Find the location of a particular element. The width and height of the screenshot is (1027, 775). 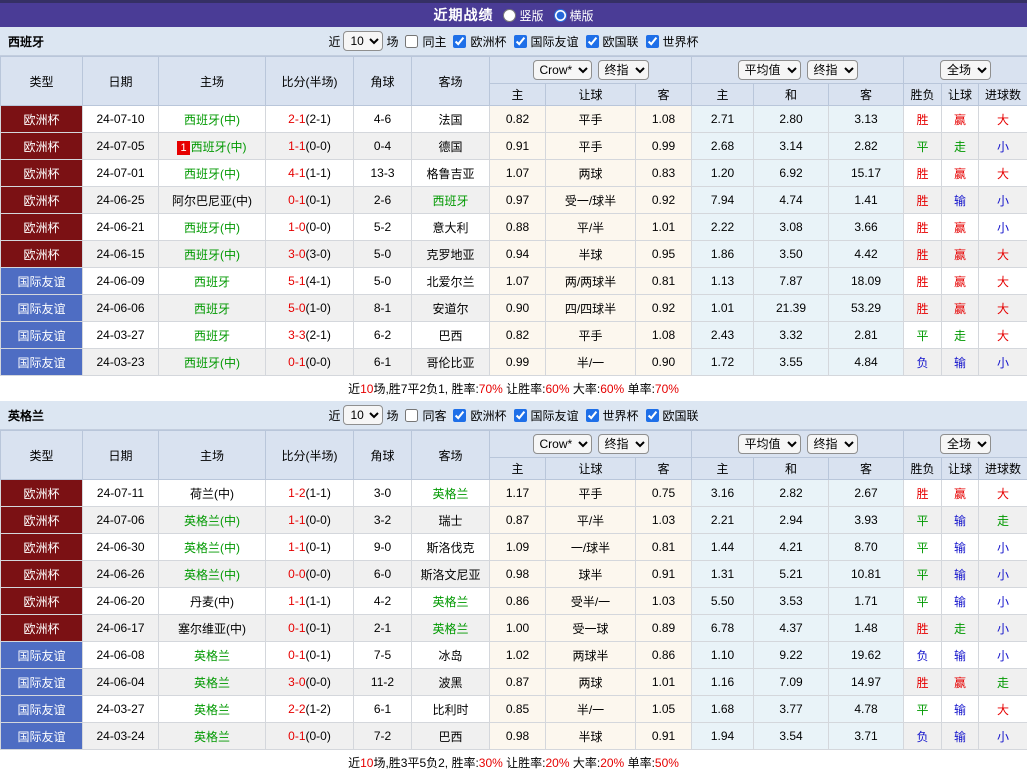

avg-home-cell: 2.21 is located at coordinates (723, 520).